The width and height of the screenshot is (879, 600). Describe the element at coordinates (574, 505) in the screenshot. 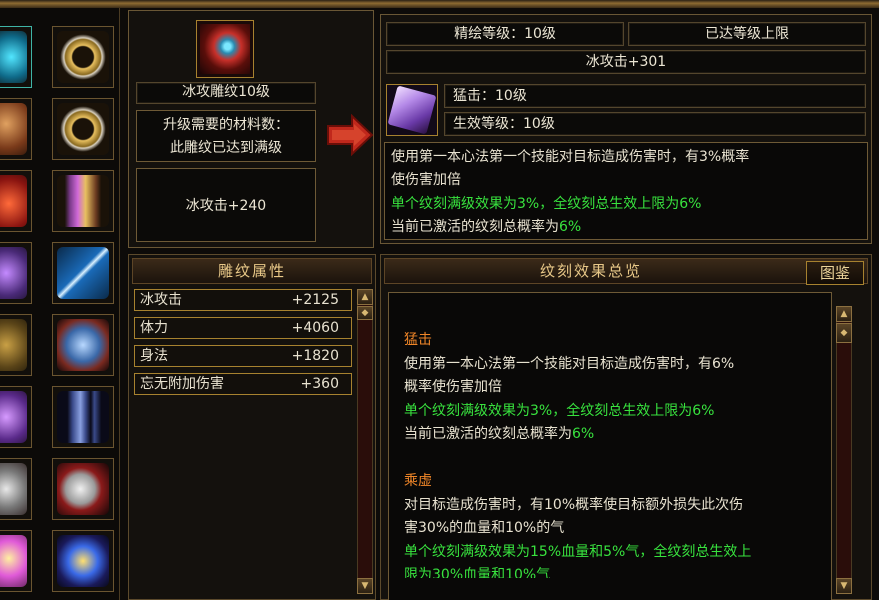

I see `effect-line: 对目标造成伤害时，有10%概率使目标额外损失此次伤` at that location.